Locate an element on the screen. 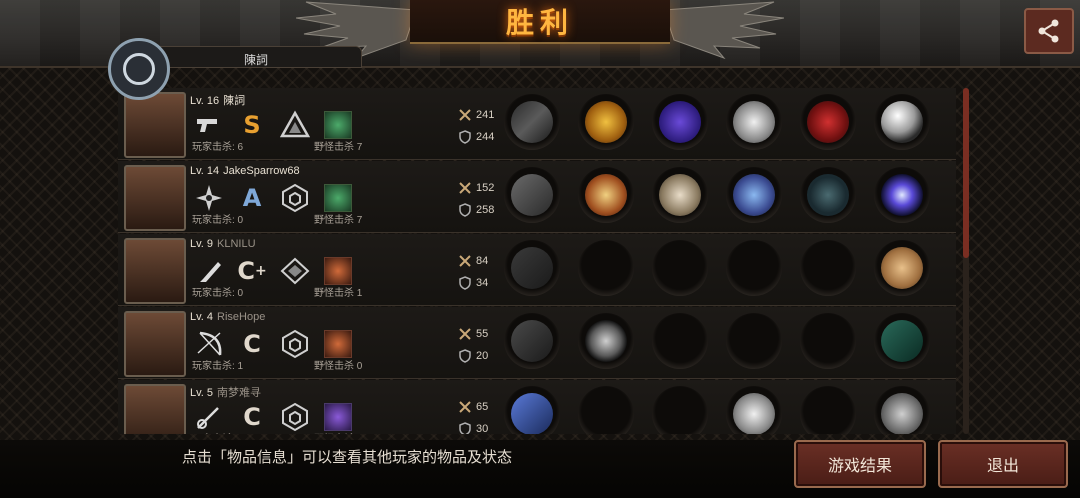  list-scrollbar is located at coordinates (966, 261).